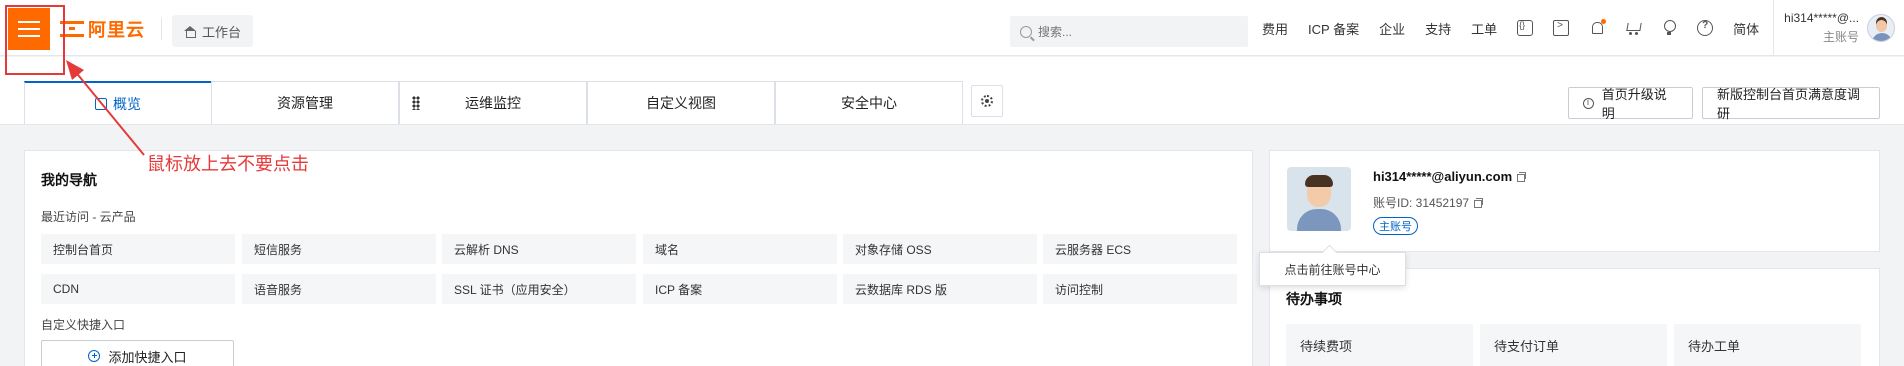  I want to click on workbench-button: 工作台, so click(213, 31).